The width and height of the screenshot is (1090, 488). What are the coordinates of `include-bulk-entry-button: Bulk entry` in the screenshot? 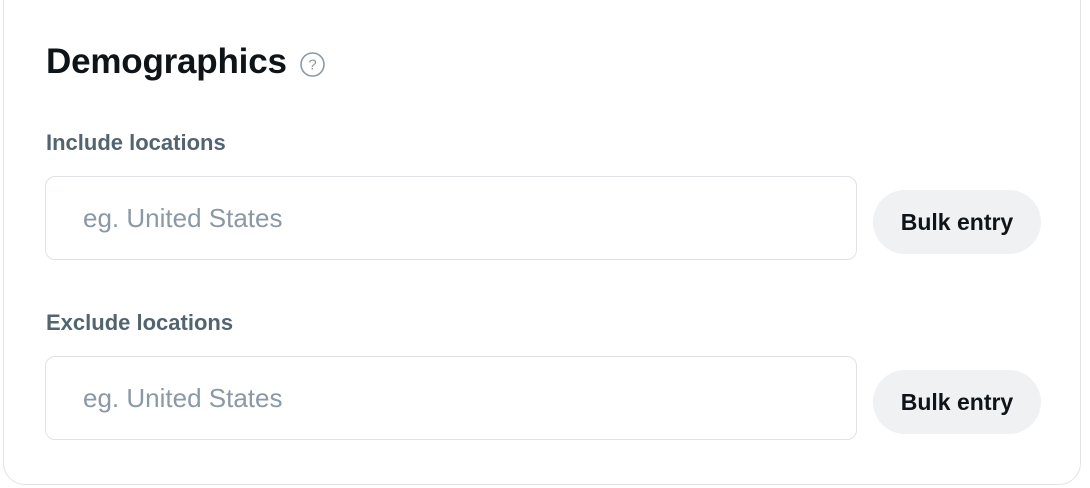 It's located at (957, 222).